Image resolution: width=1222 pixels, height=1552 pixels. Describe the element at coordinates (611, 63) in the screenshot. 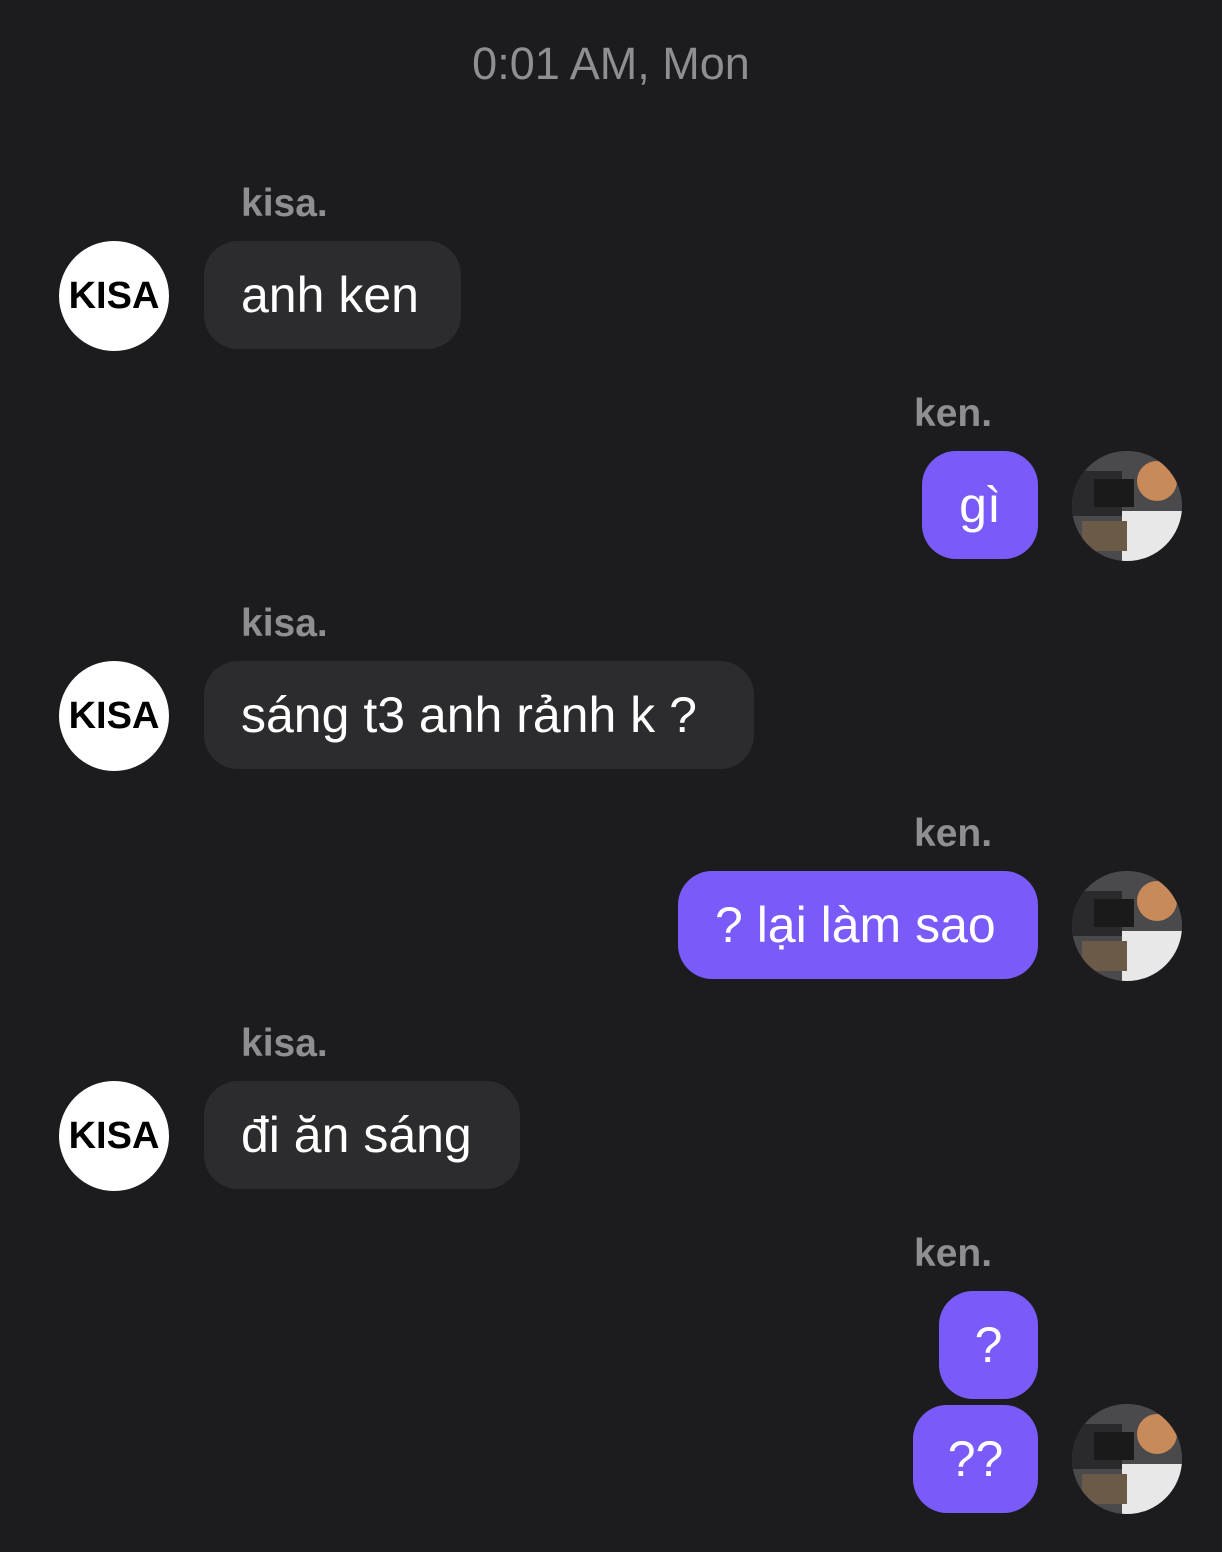

I see `conversation-timestamp: 0:01 AM, Mon` at that location.